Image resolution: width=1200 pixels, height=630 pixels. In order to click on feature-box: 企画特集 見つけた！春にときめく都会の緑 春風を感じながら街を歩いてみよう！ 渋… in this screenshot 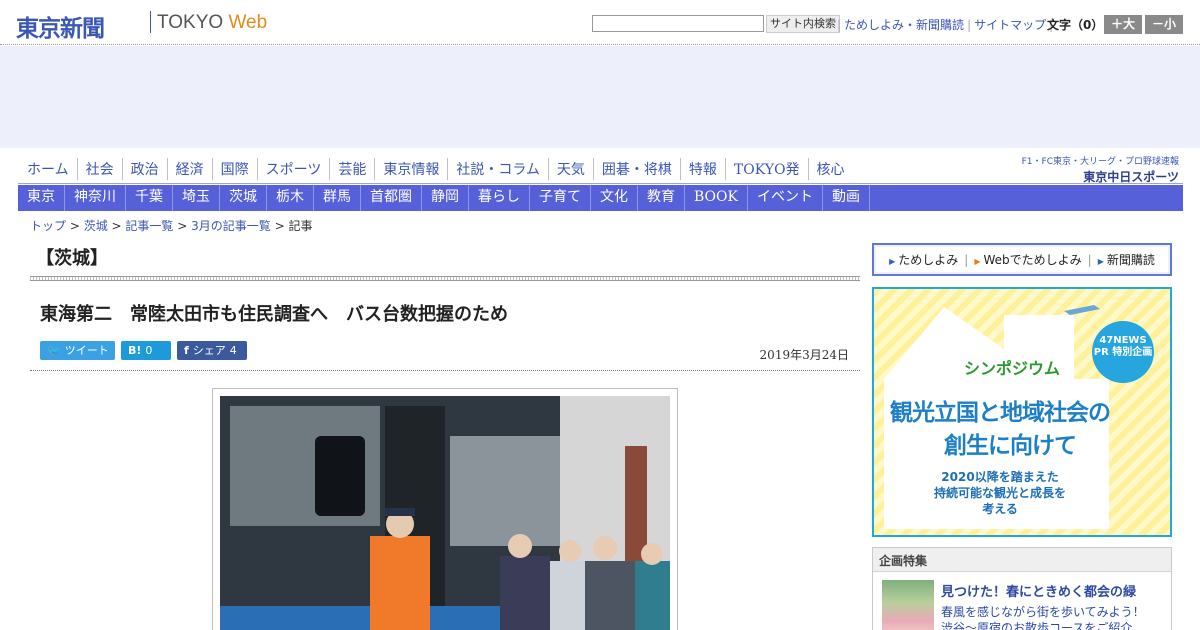, I will do `click(1022, 588)`.